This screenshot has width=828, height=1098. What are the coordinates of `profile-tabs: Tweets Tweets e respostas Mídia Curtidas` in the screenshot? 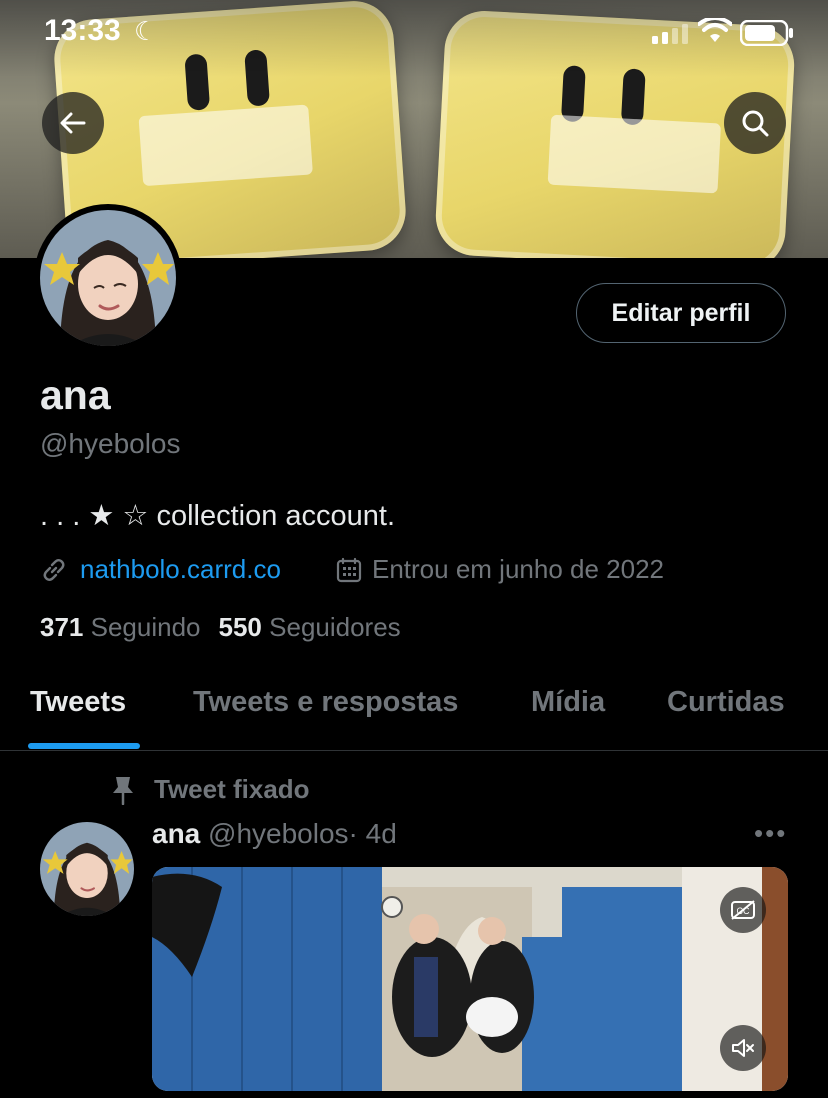 It's located at (414, 714).